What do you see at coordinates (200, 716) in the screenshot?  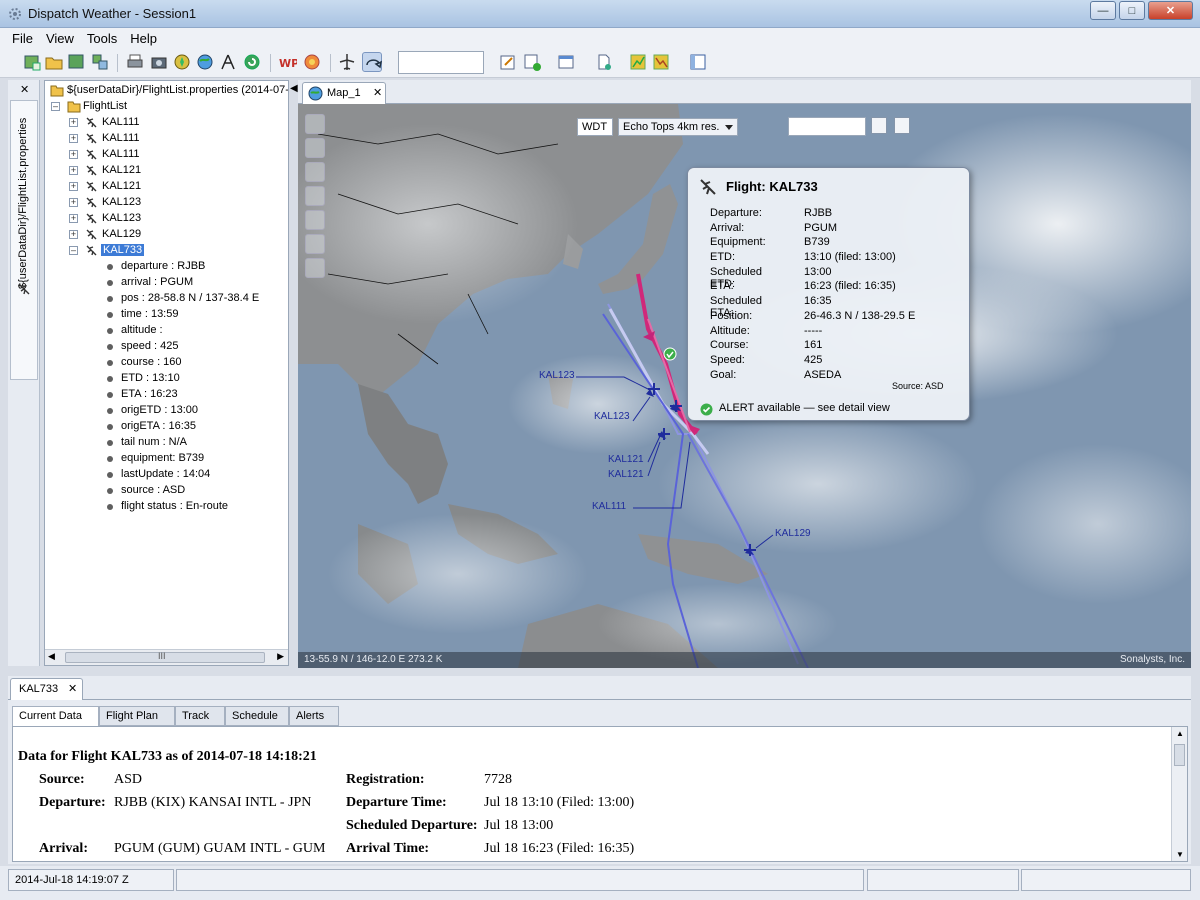 I see `tab-track: Track` at bounding box center [200, 716].